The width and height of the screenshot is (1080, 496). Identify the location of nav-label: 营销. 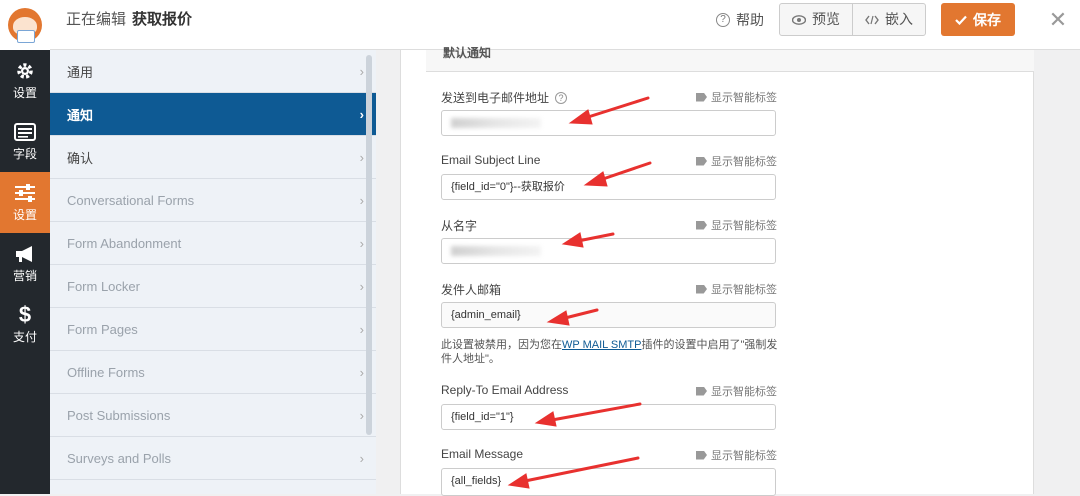
(24, 275).